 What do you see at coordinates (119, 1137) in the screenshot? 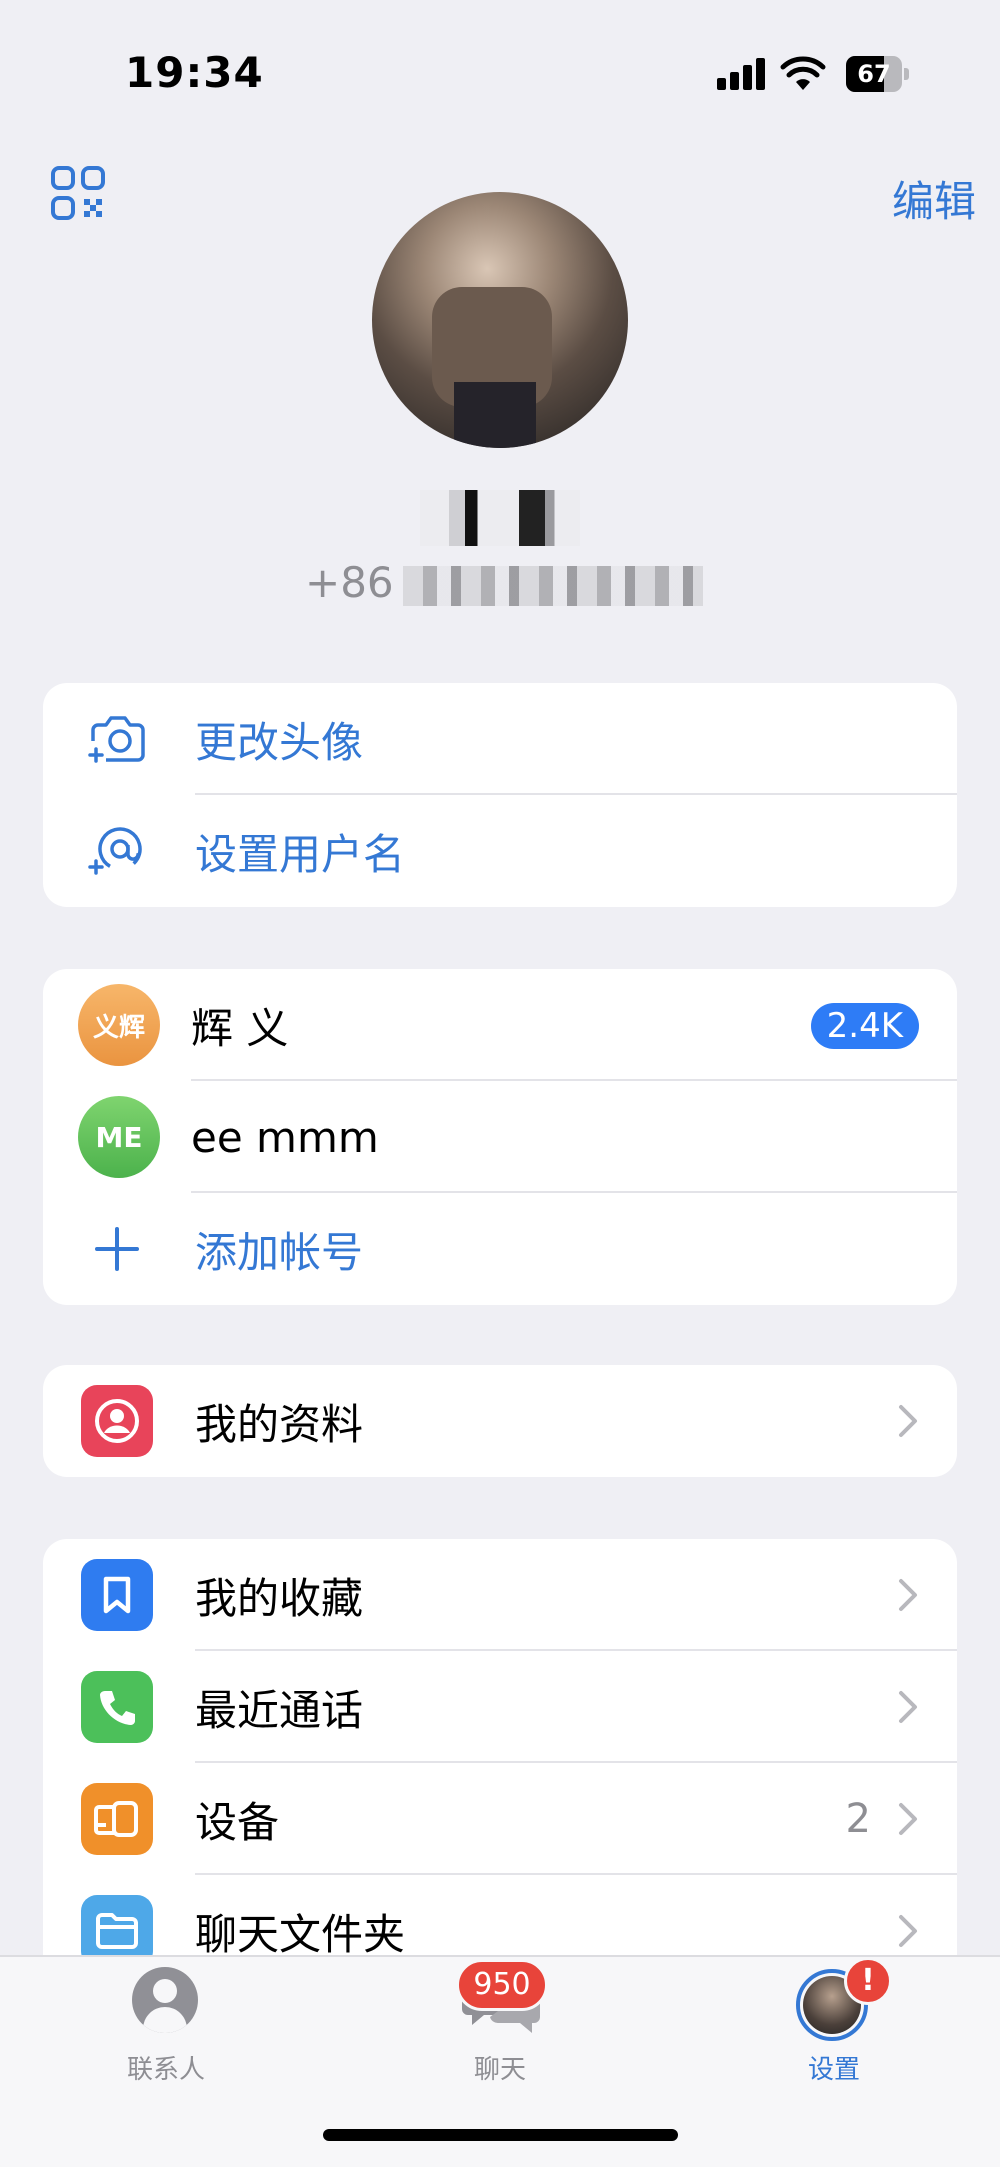
I see `account-avatar: ME` at bounding box center [119, 1137].